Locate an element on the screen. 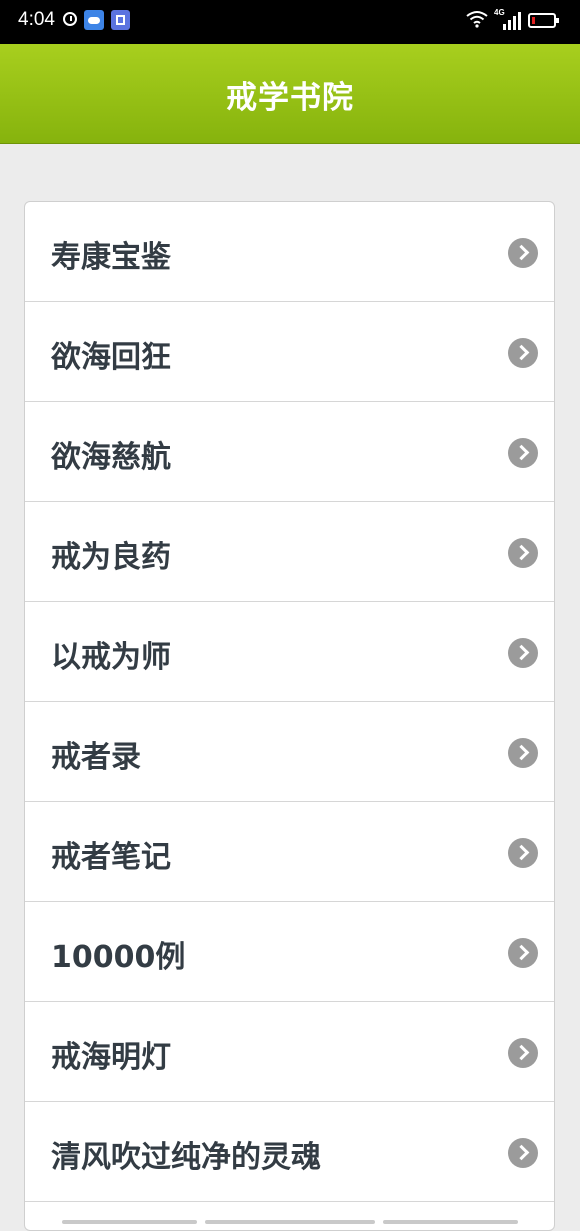  list-item-label: 欲海慈航 is located at coordinates (111, 457).